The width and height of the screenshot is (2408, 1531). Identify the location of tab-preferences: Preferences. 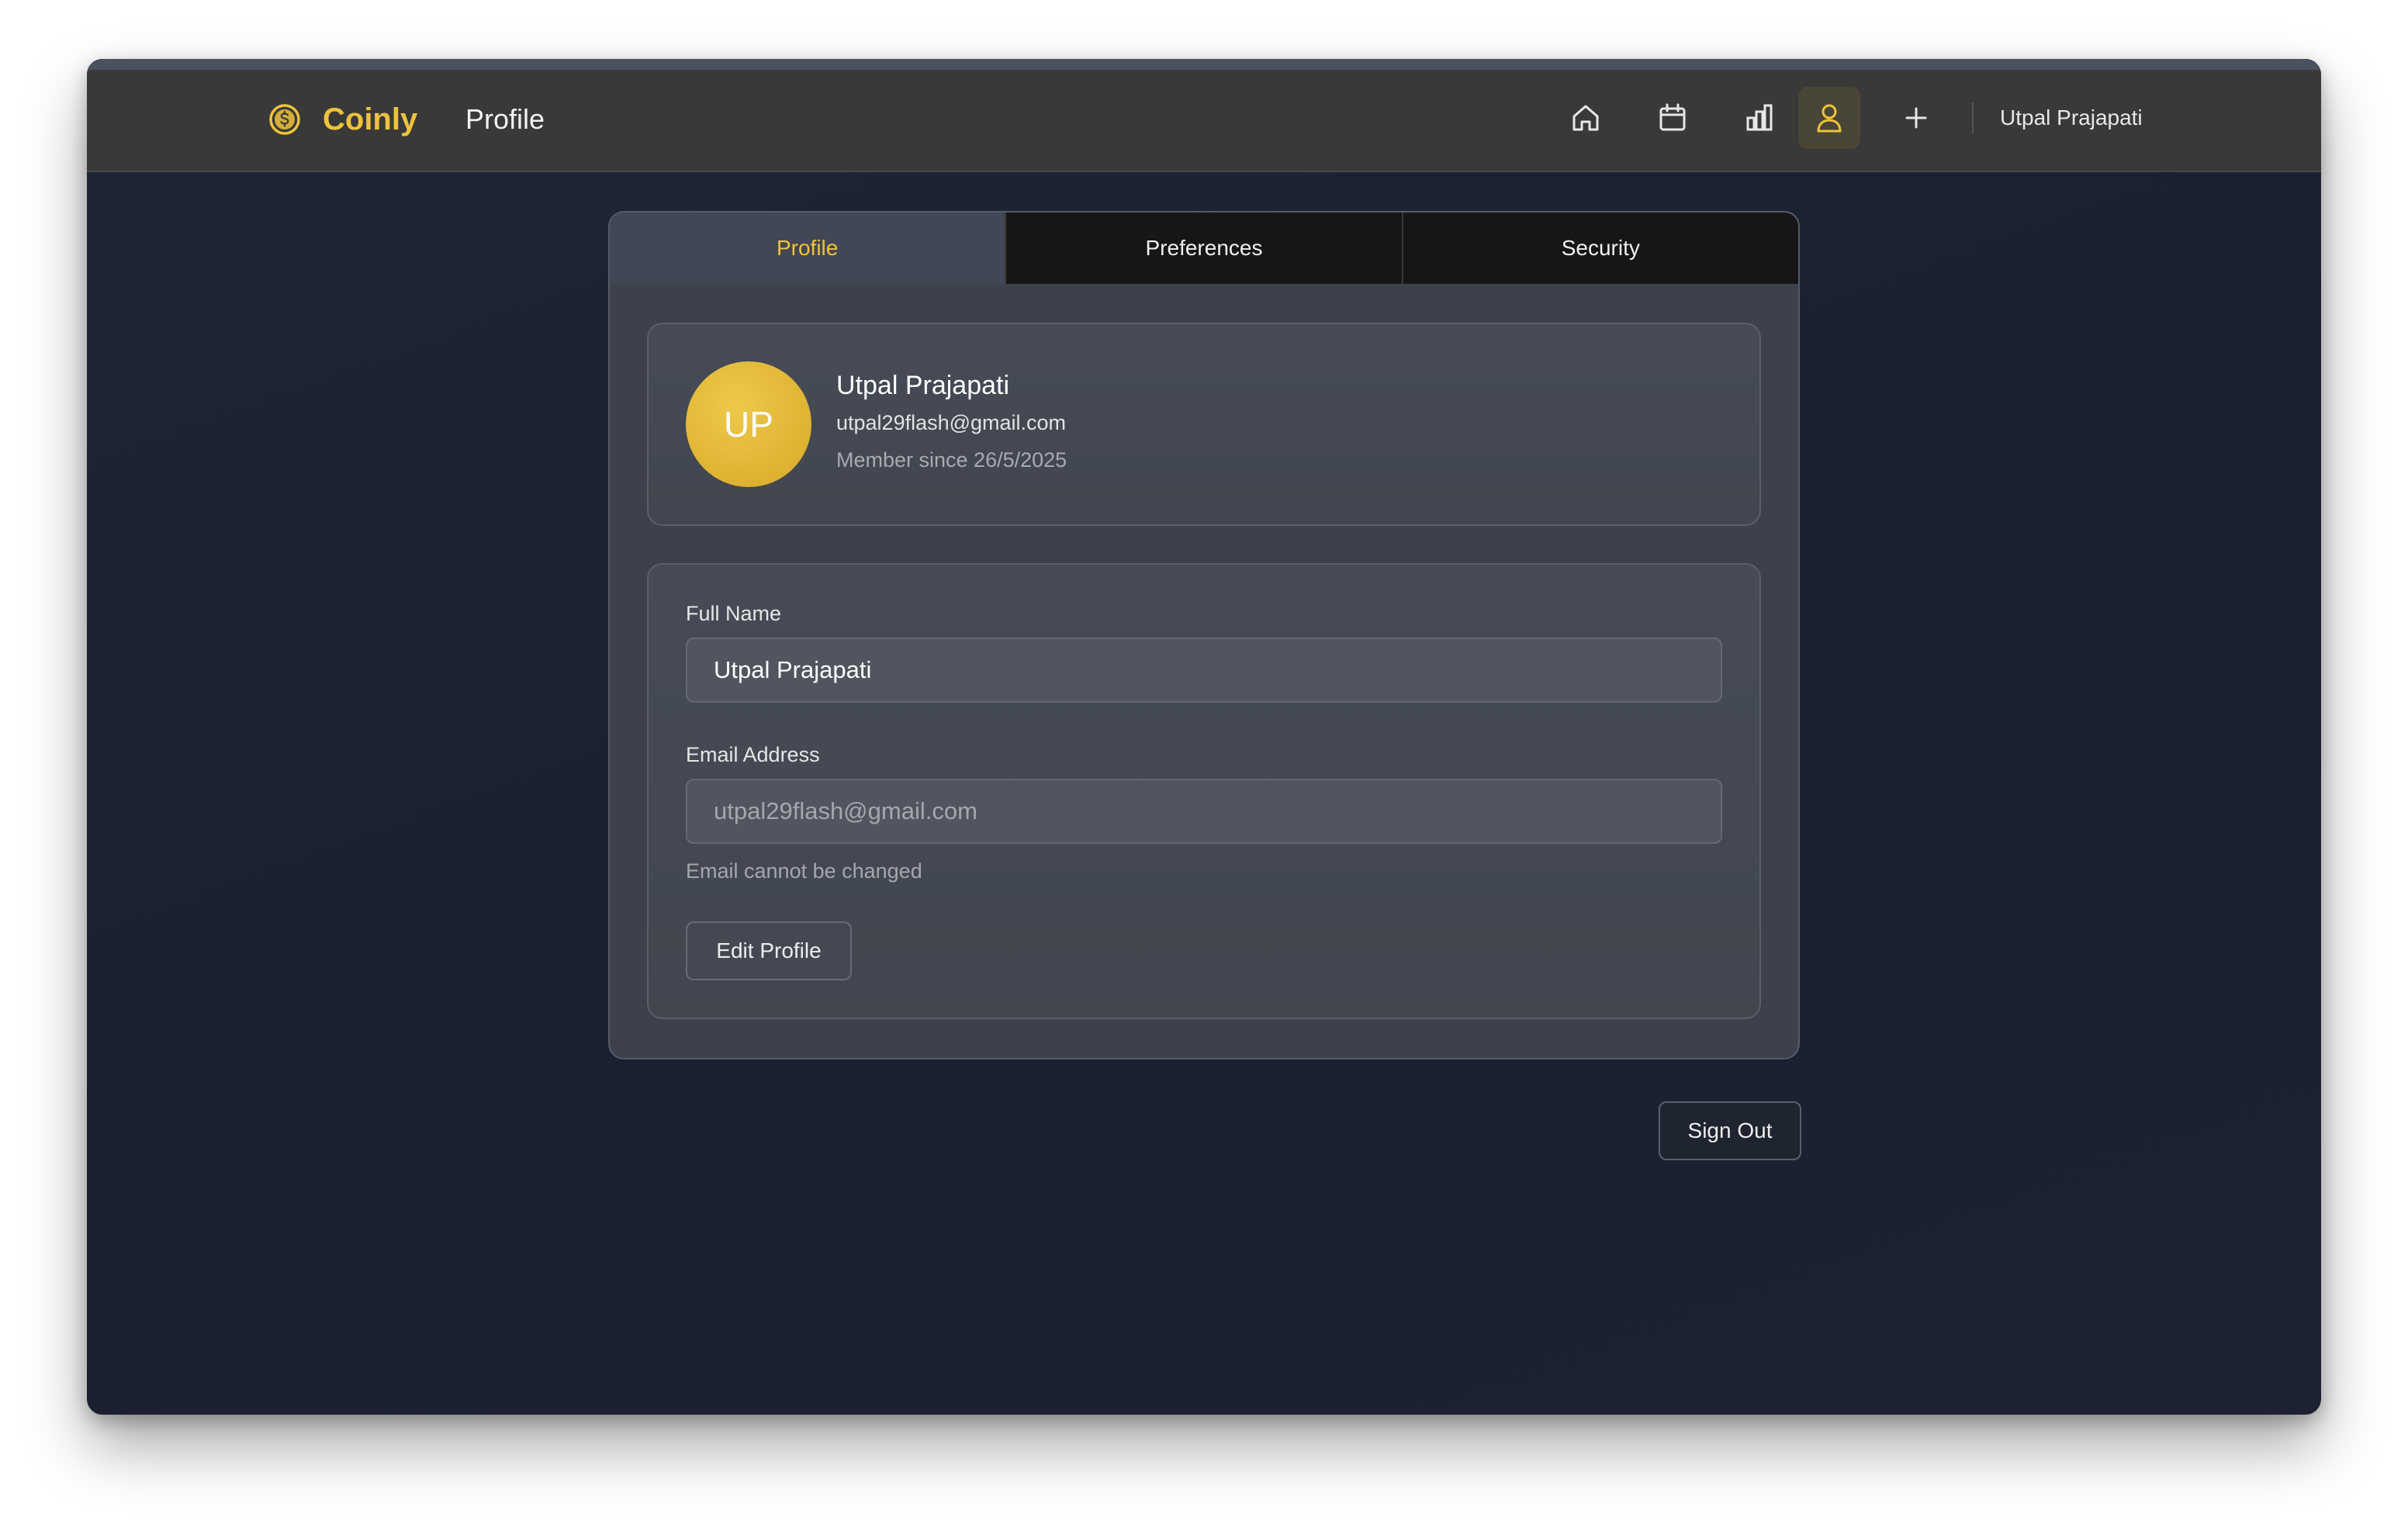
(1203, 248).